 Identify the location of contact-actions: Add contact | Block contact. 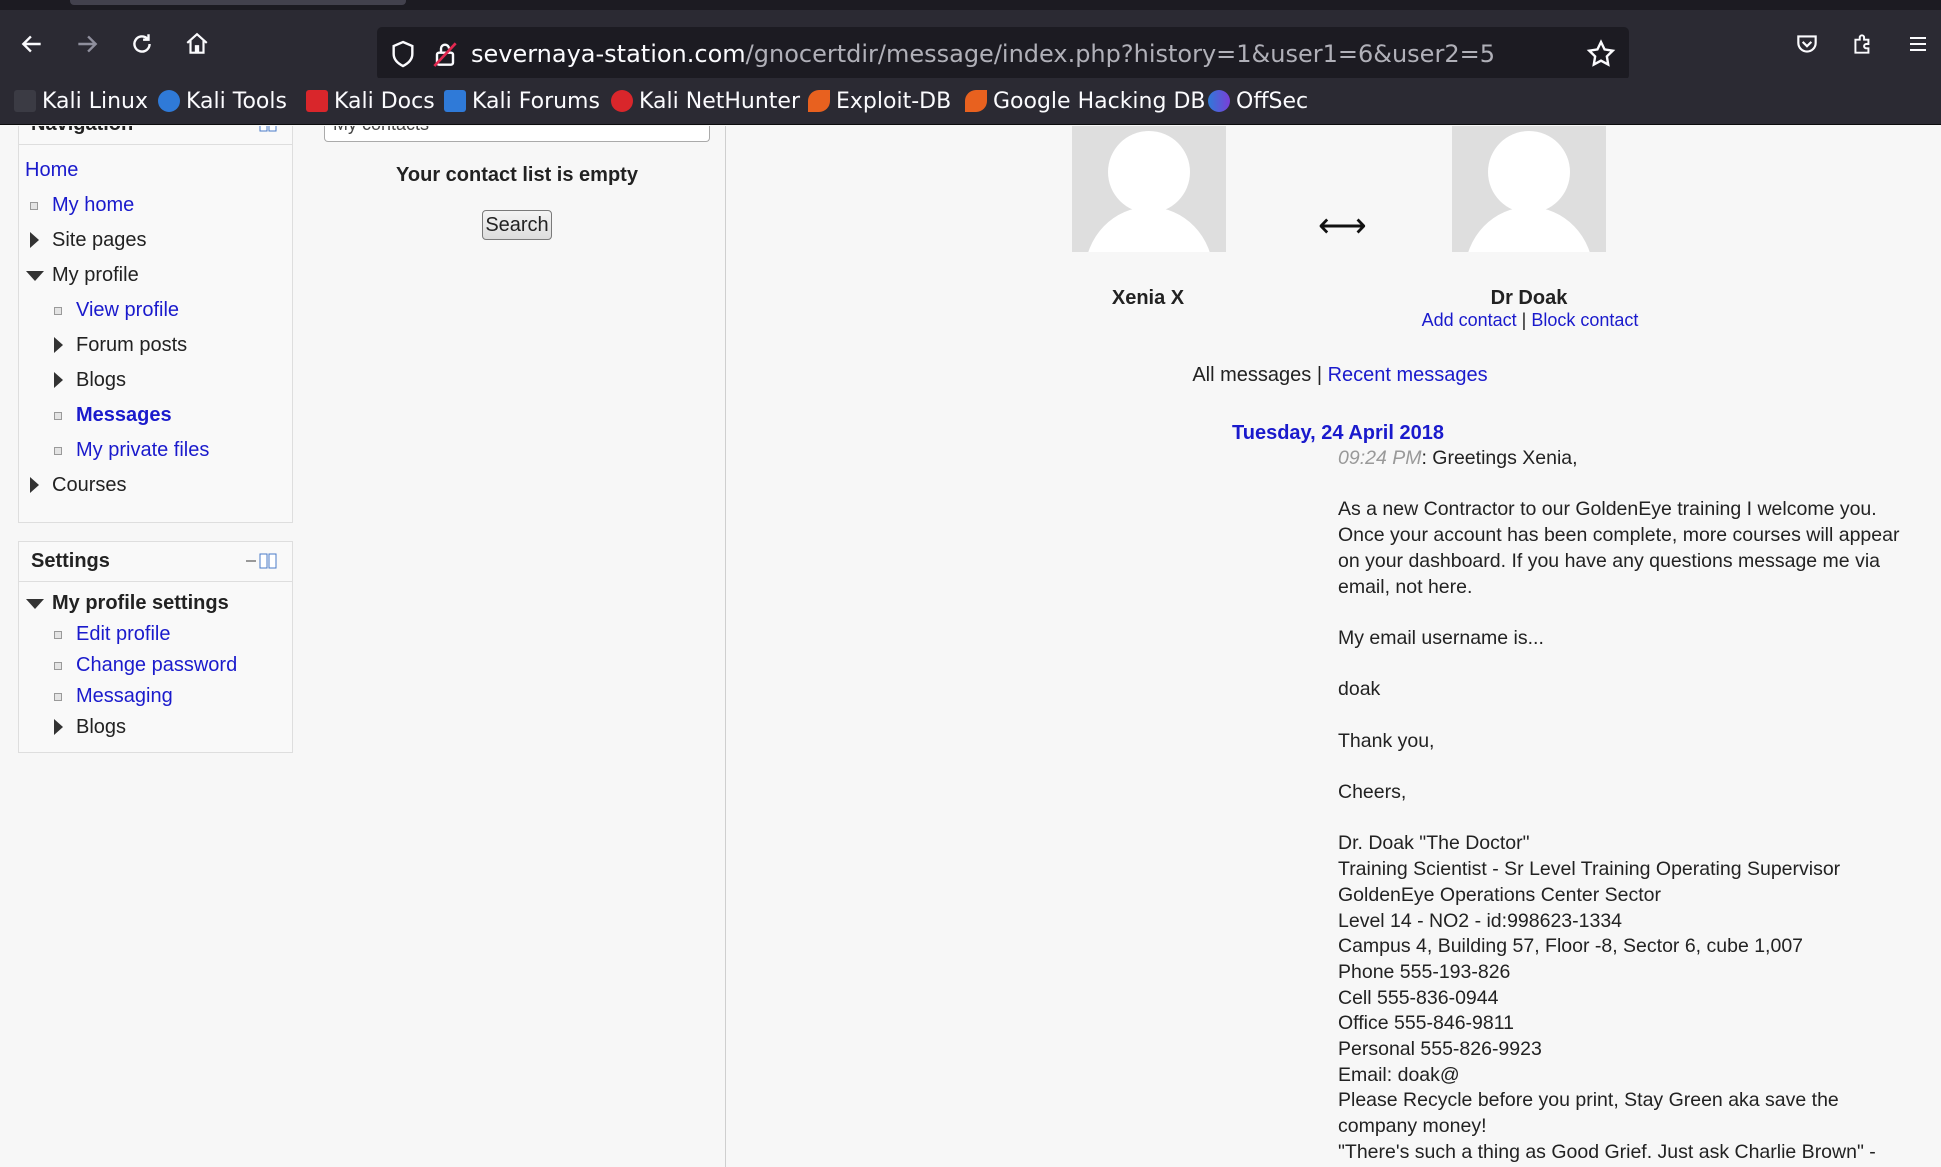
(1530, 320).